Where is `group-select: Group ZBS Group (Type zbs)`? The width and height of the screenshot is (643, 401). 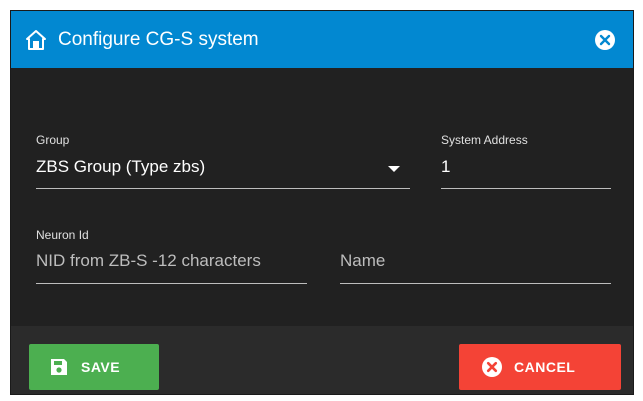
group-select: Group ZBS Group (Type zbs) is located at coordinates (223, 162).